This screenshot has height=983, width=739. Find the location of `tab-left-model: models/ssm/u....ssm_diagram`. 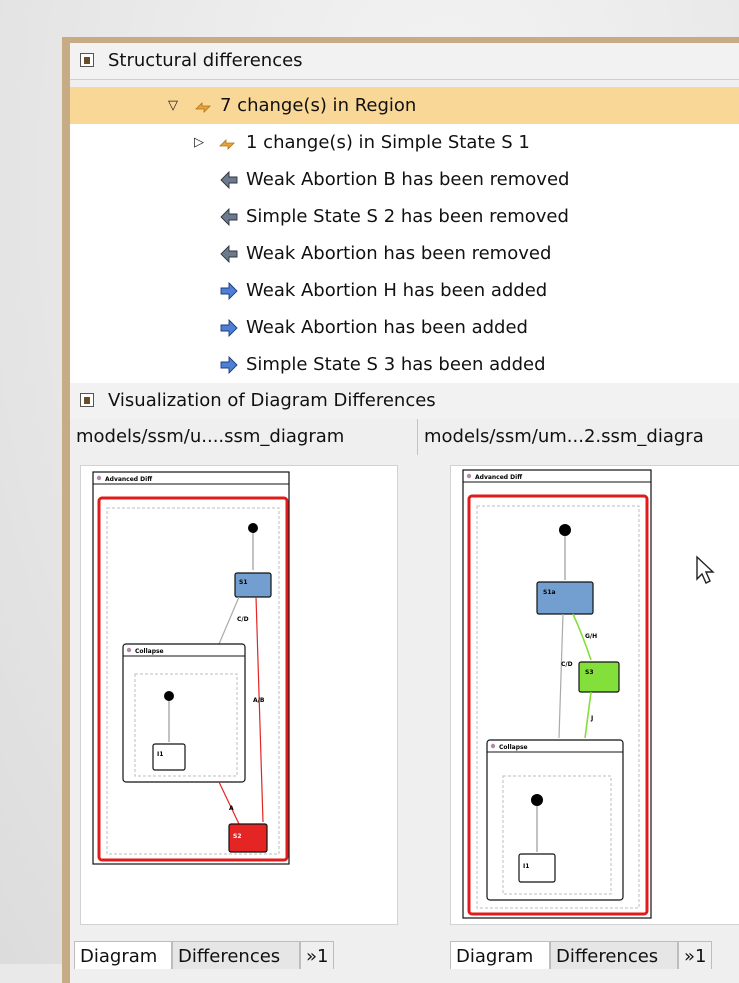

tab-left-model: models/ssm/u....ssm_diagram is located at coordinates (244, 437).